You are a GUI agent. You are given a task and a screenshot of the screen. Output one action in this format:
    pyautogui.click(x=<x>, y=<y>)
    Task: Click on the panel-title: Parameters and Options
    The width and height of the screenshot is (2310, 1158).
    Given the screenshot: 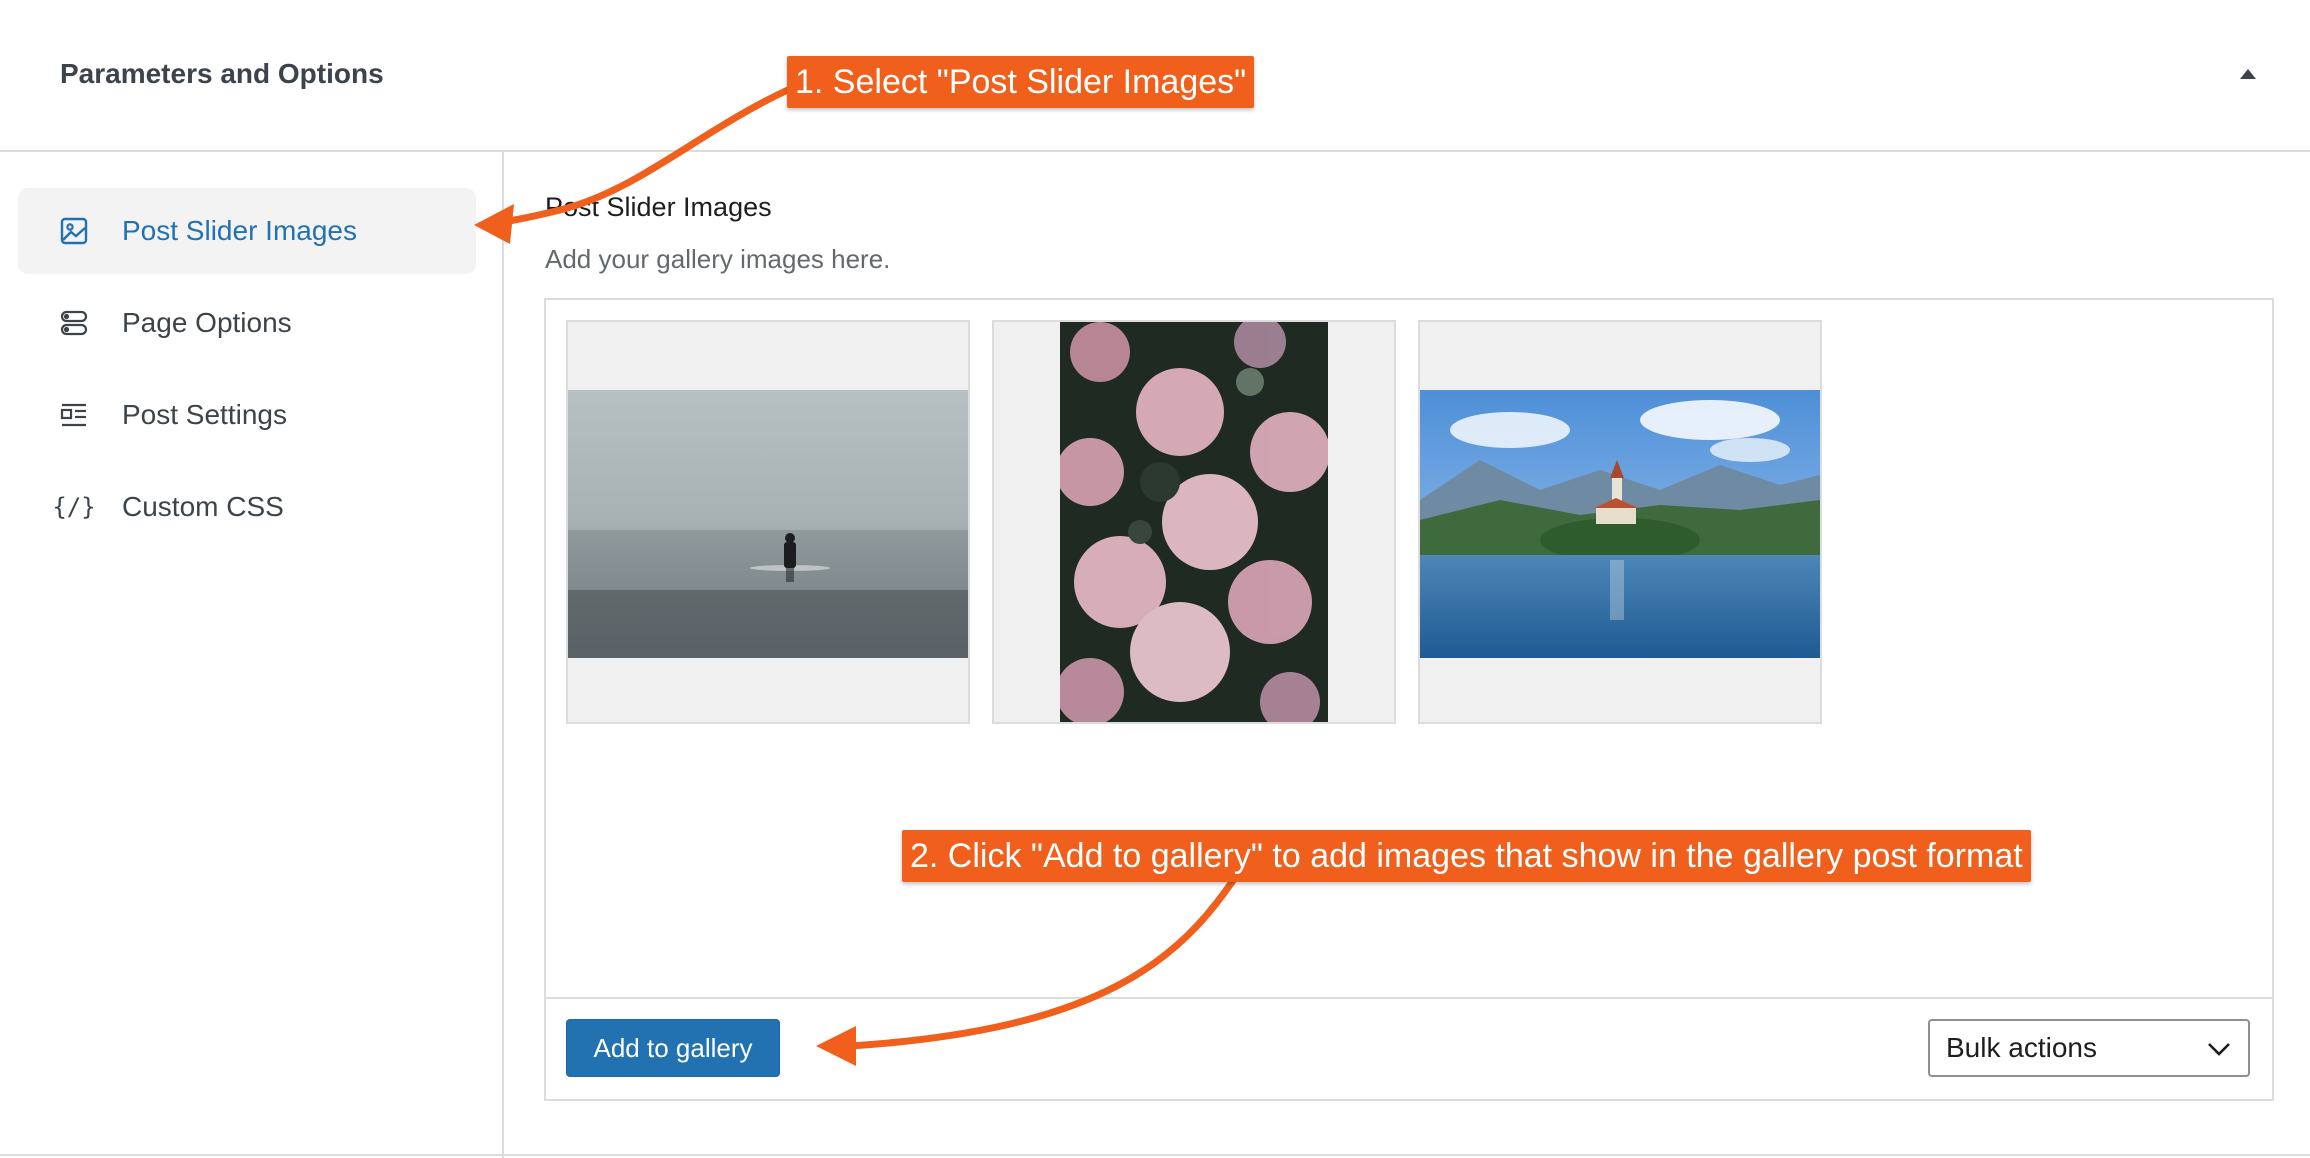 What is the action you would take?
    pyautogui.click(x=222, y=73)
    